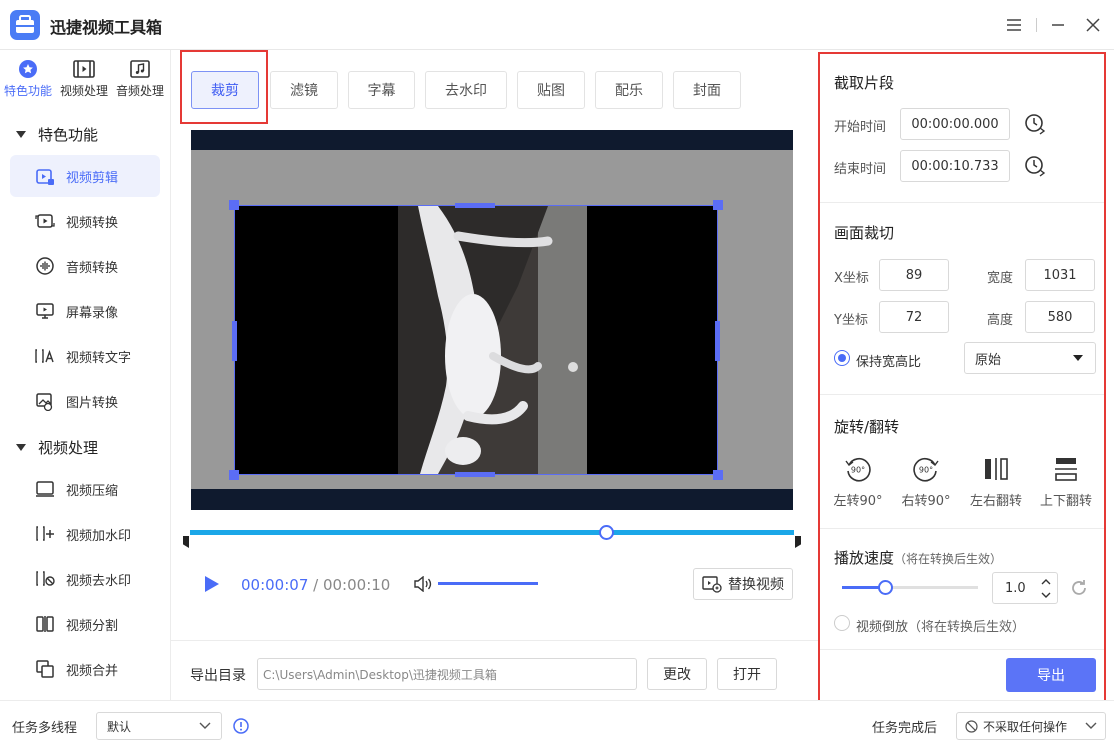  What do you see at coordinates (1035, 166) in the screenshot?
I see `set-end-time-icon` at bounding box center [1035, 166].